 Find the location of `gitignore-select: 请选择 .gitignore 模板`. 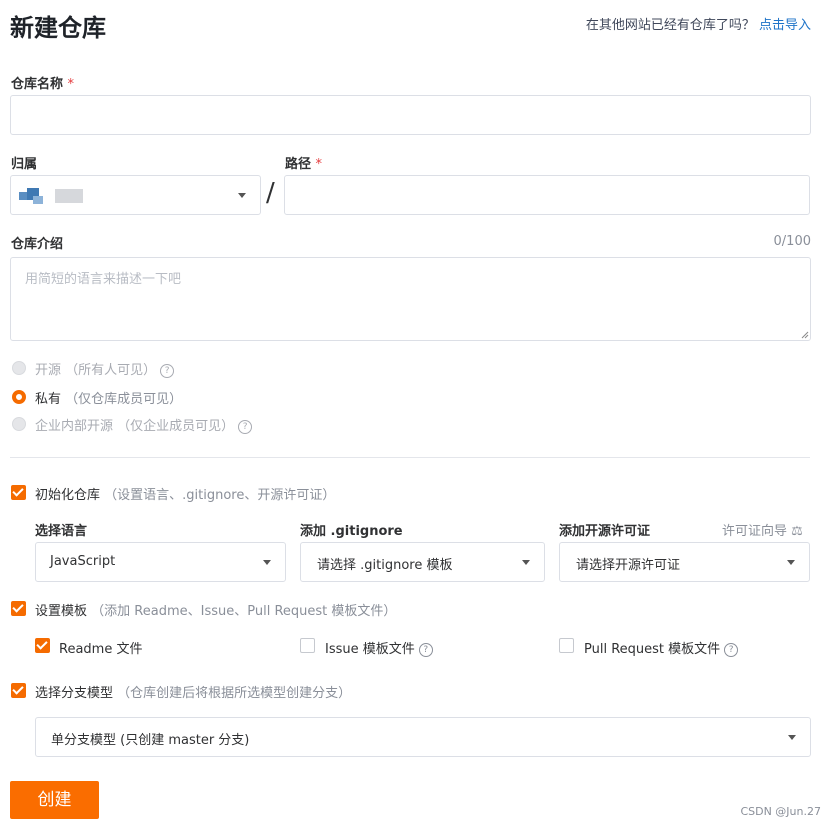

gitignore-select: 请选择 .gitignore 模板 is located at coordinates (422, 562).